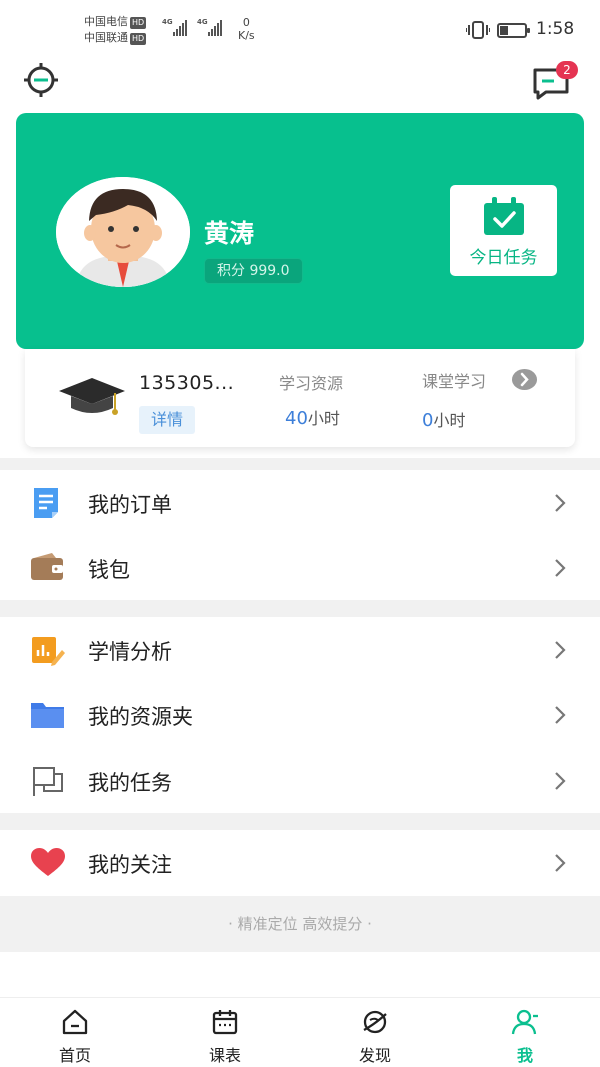 The height and width of the screenshot is (1067, 600). What do you see at coordinates (75, 1022) in the screenshot?
I see `home-icon` at bounding box center [75, 1022].